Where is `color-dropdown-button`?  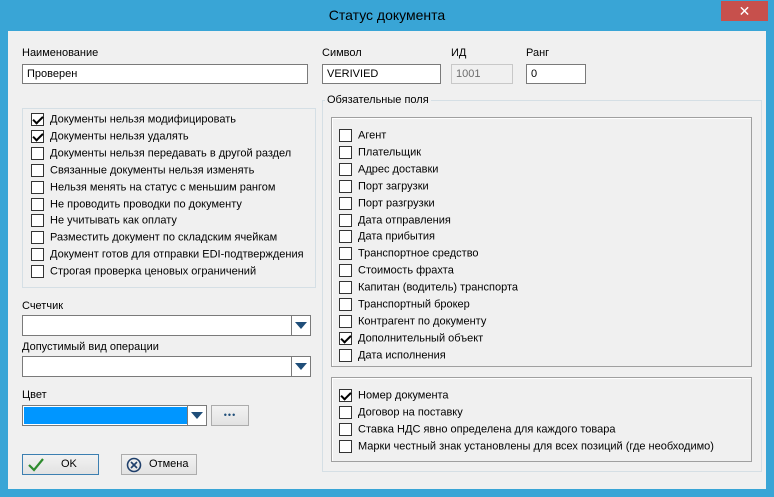
color-dropdown-button is located at coordinates (196, 415).